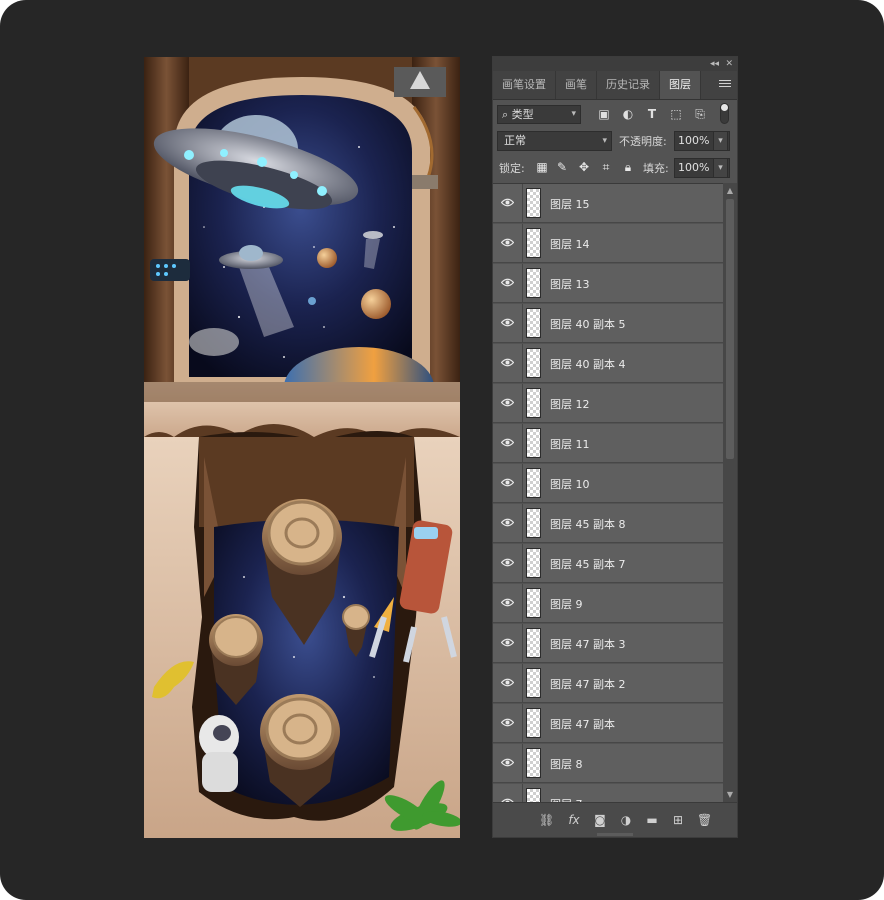 This screenshot has width=884, height=900. I want to click on eye-icon, so click(507, 602).